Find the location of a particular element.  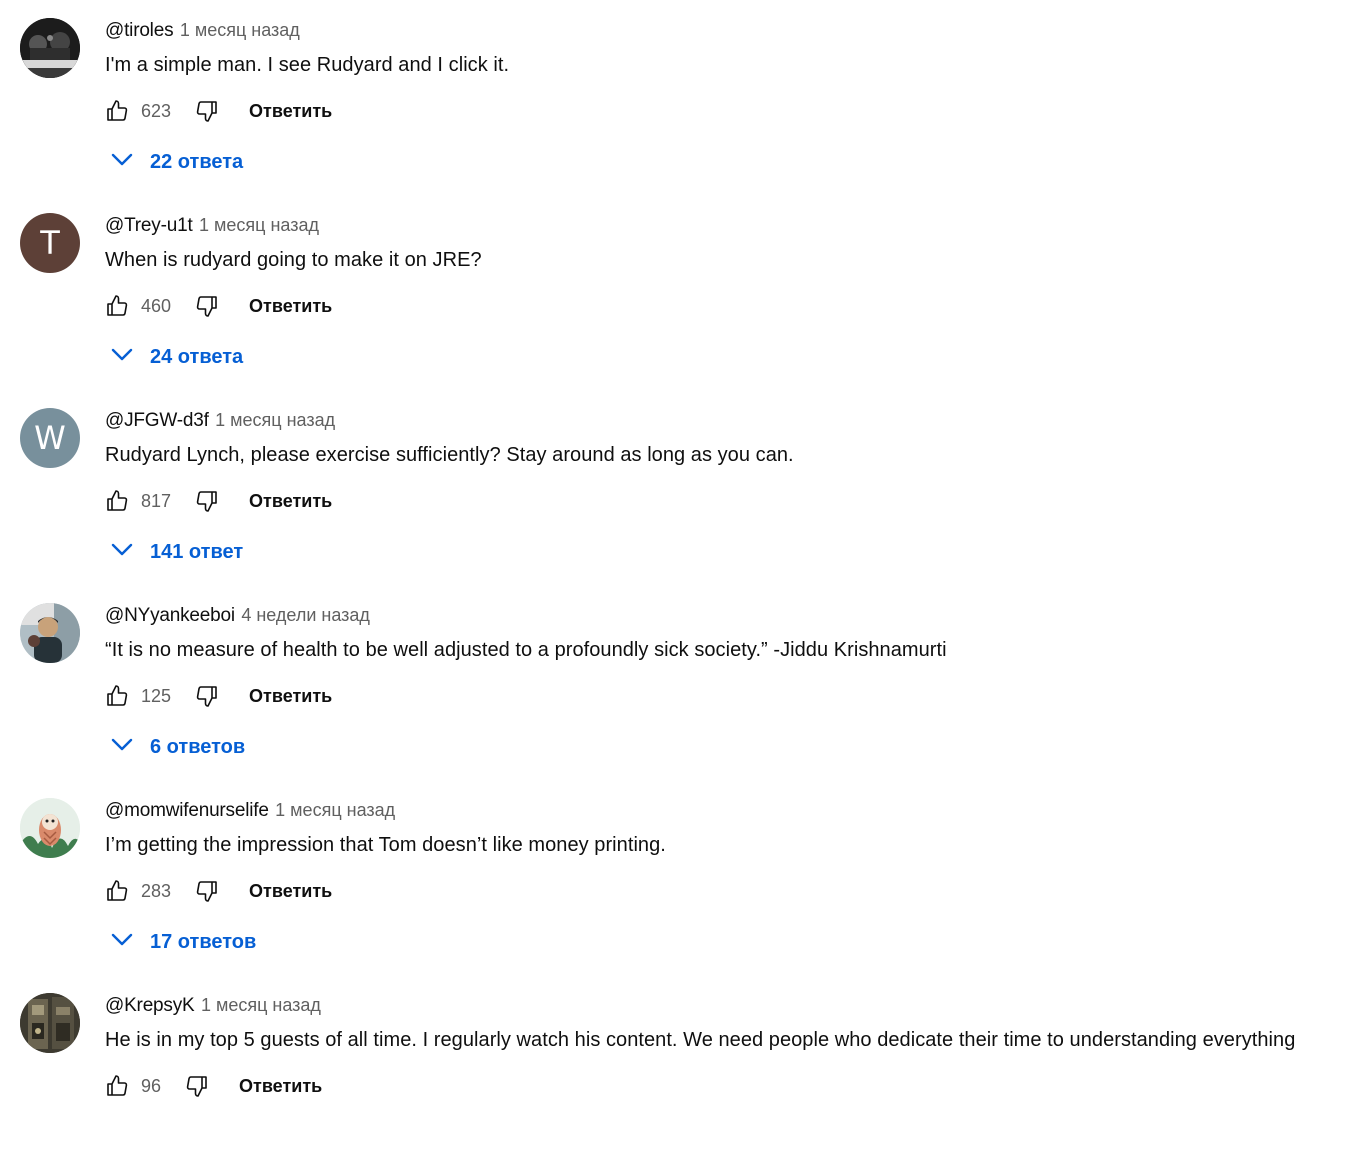

comment-author: @Trey-u1t is located at coordinates (149, 225).